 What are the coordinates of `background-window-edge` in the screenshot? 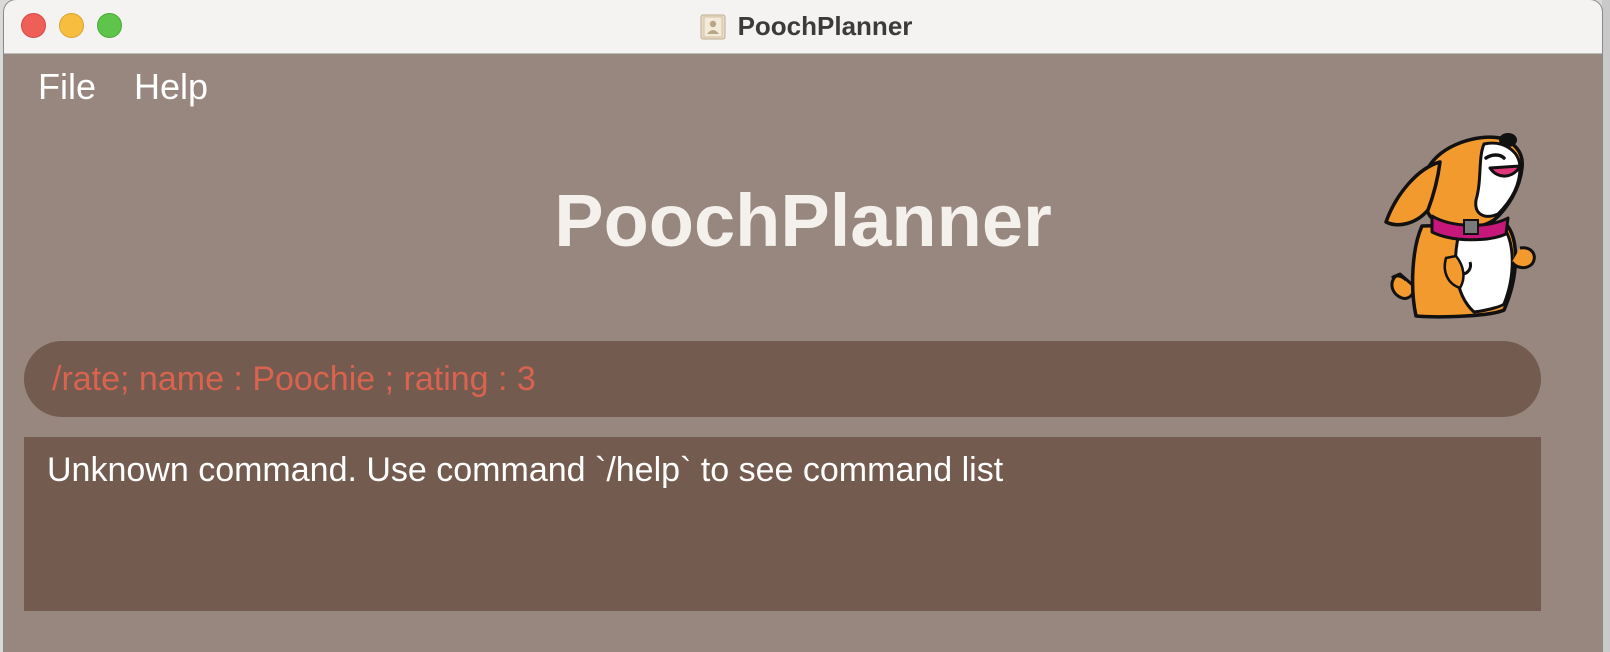 It's located at (1606, 326).